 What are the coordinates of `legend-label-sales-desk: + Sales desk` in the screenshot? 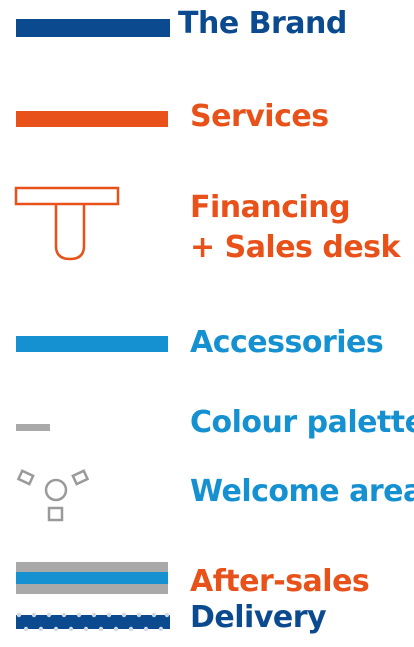 It's located at (295, 247).